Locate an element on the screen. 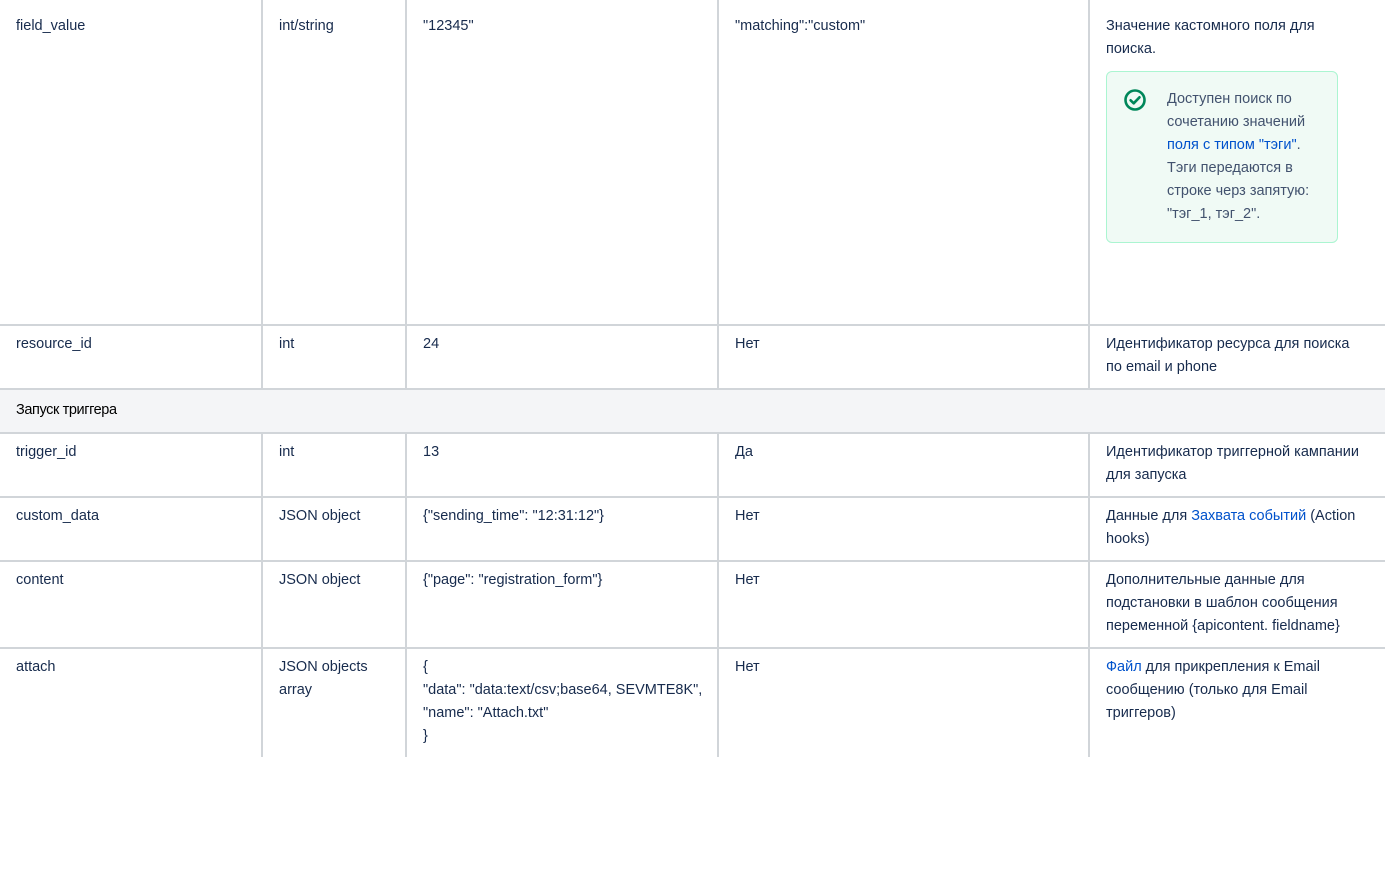 This screenshot has width=1385, height=874. param-example: 13 is located at coordinates (562, 465).